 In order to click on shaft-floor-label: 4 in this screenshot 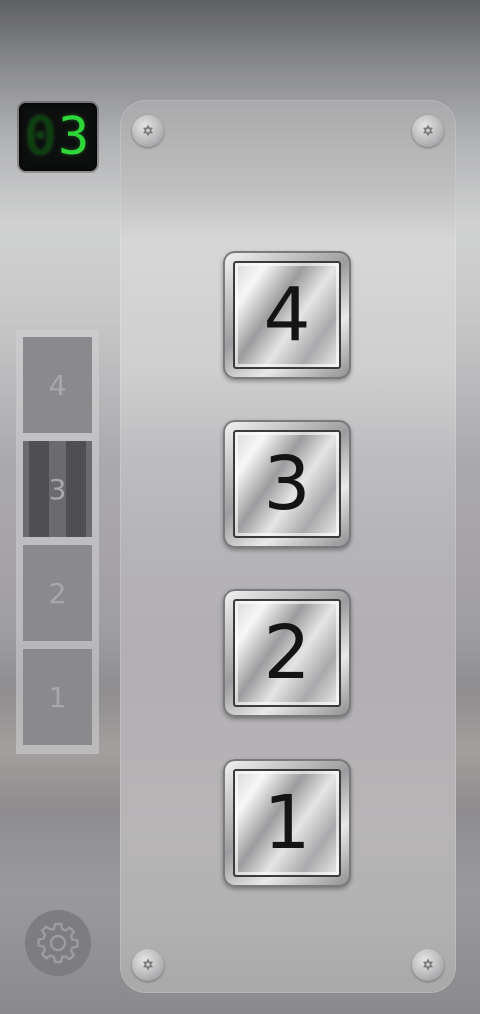, I will do `click(57, 385)`.